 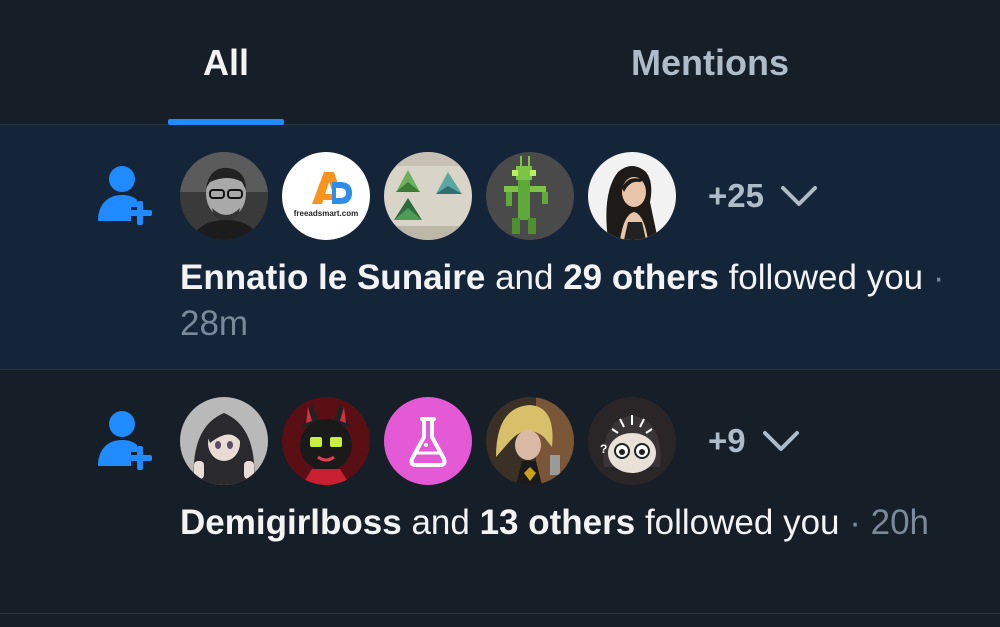 I want to click on actor-name: Ennatio le Sunaire, so click(x=332, y=277).